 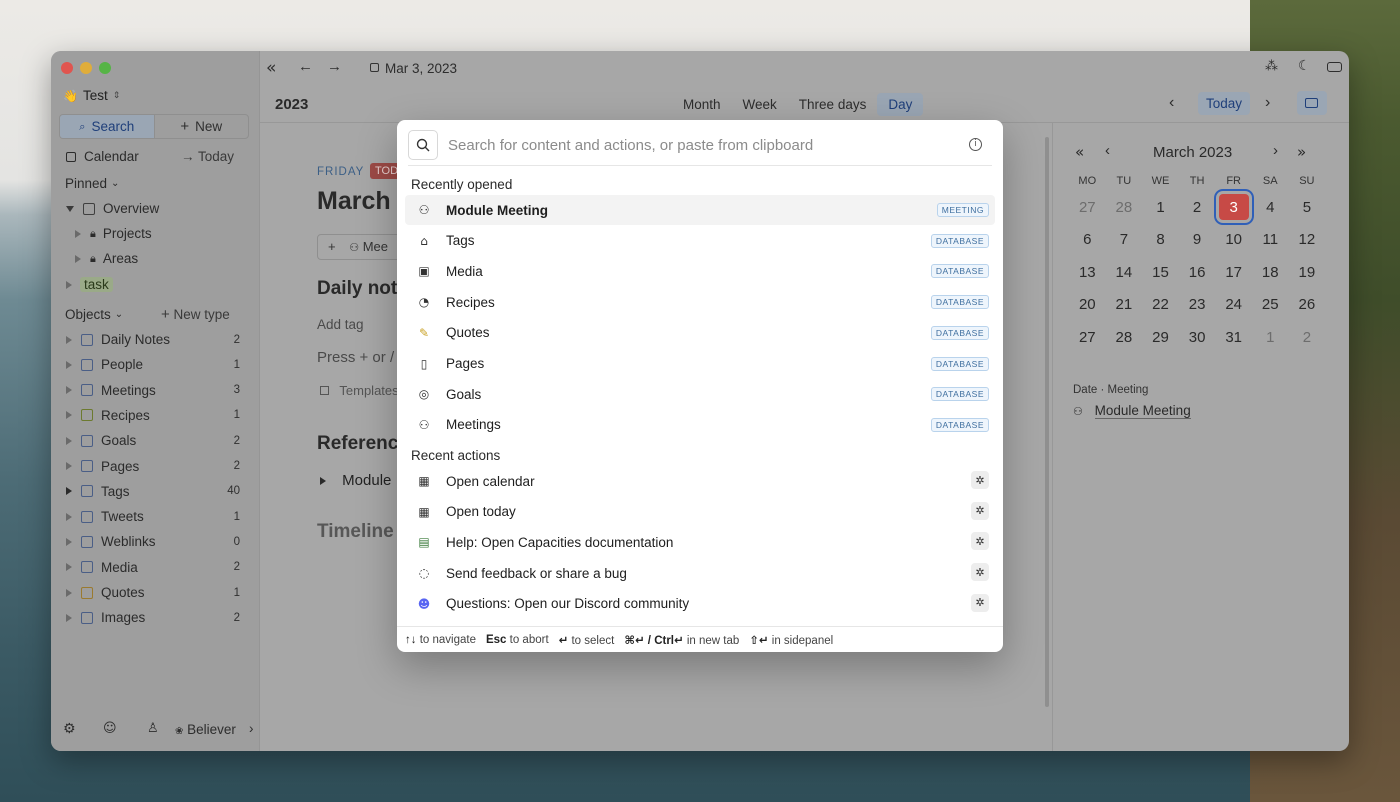 What do you see at coordinates (202, 126) in the screenshot?
I see `new-button: + New` at bounding box center [202, 126].